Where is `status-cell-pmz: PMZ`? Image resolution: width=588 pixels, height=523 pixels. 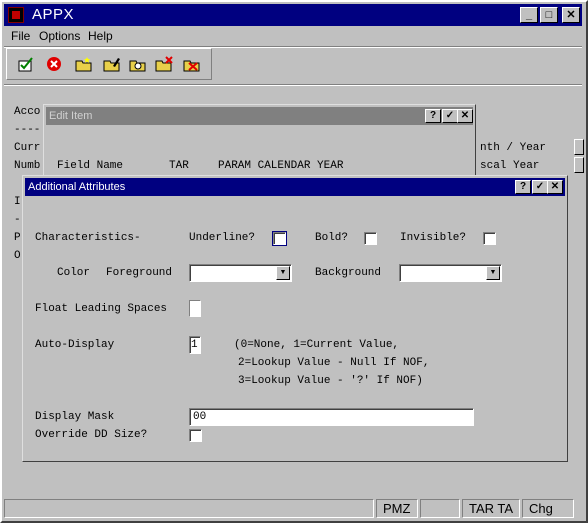
status-cell-pmz: PMZ is located at coordinates (397, 508).